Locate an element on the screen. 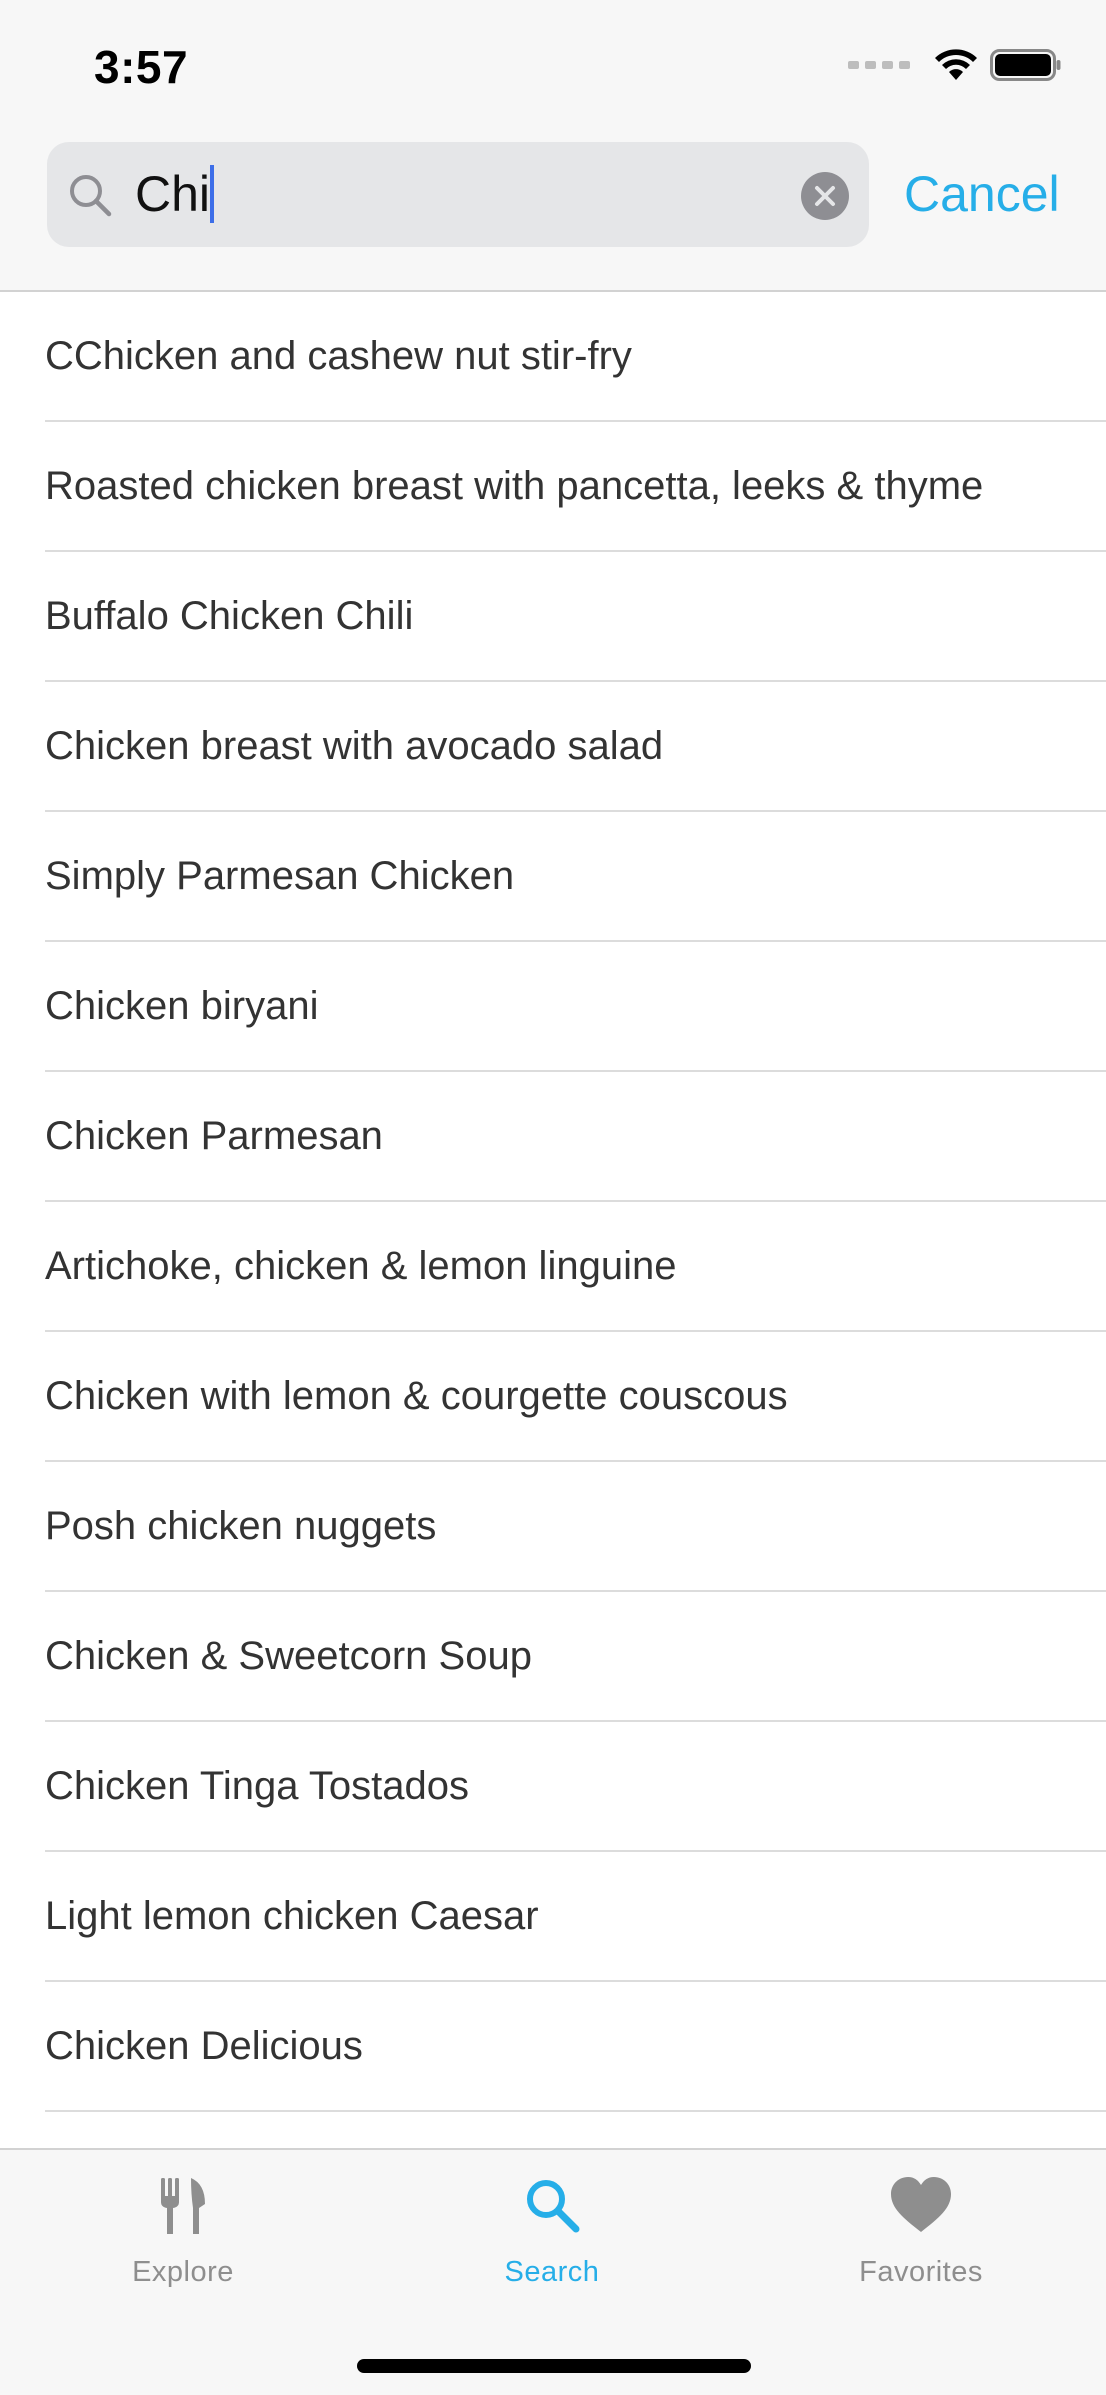 Image resolution: width=1106 pixels, height=2395 pixels. heart-icon is located at coordinates (921, 2204).